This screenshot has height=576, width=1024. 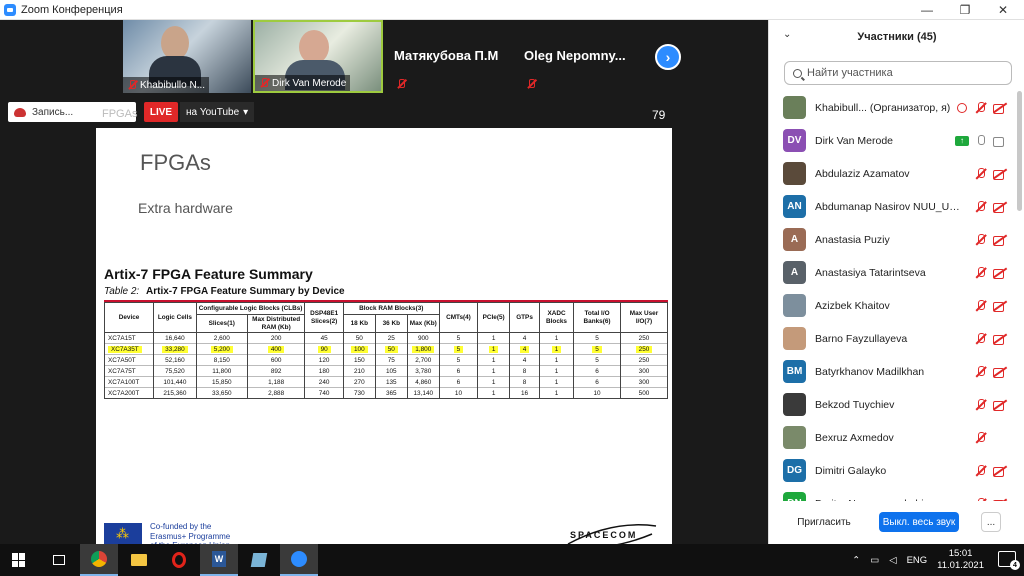 I want to click on cell-value: 240, so click(x=324, y=382).